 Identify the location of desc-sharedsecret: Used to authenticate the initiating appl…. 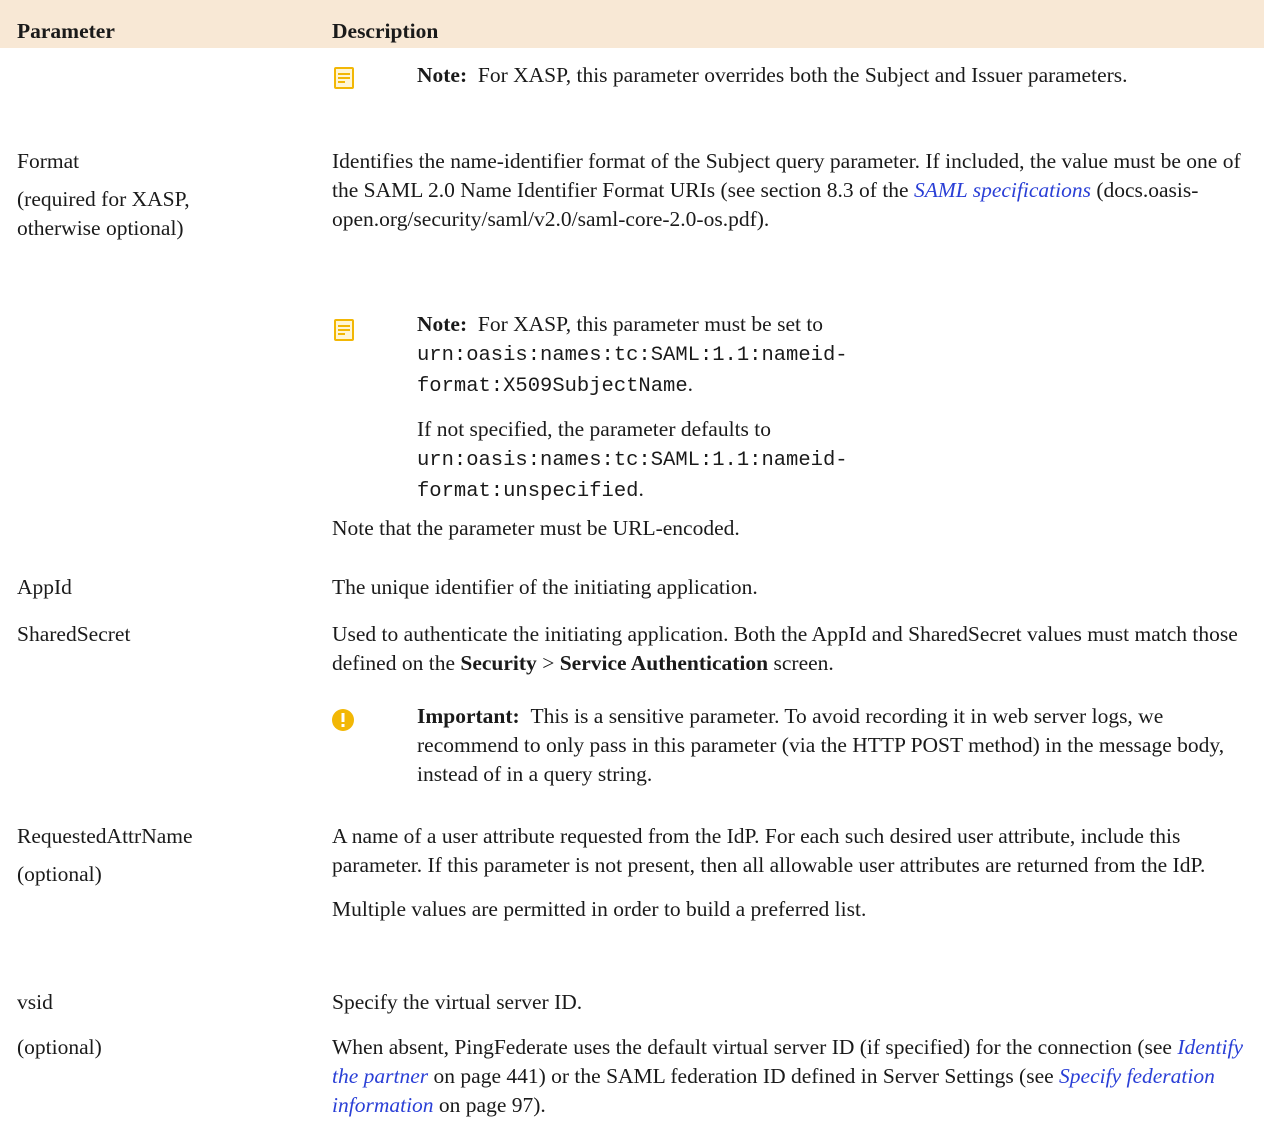
(798, 649).